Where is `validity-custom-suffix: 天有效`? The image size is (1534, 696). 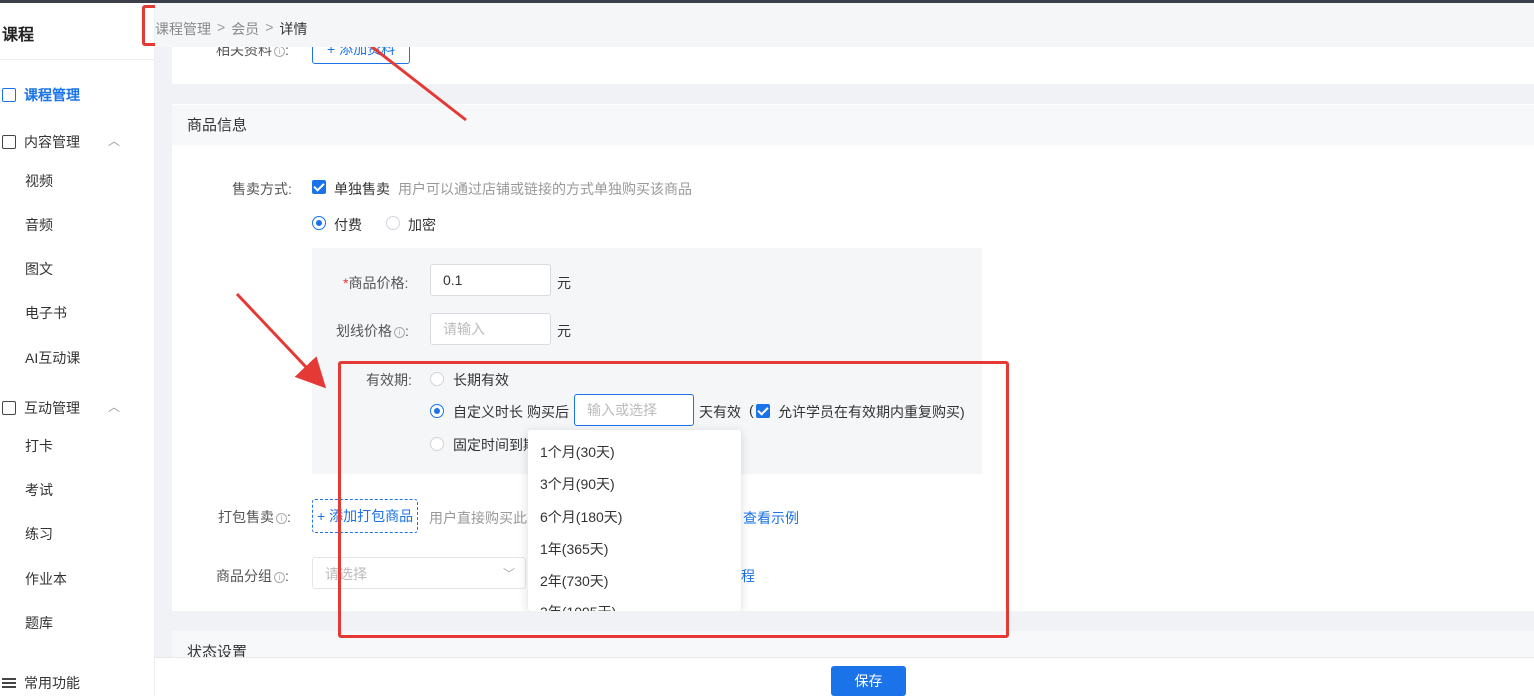
validity-custom-suffix: 天有效 is located at coordinates (720, 412).